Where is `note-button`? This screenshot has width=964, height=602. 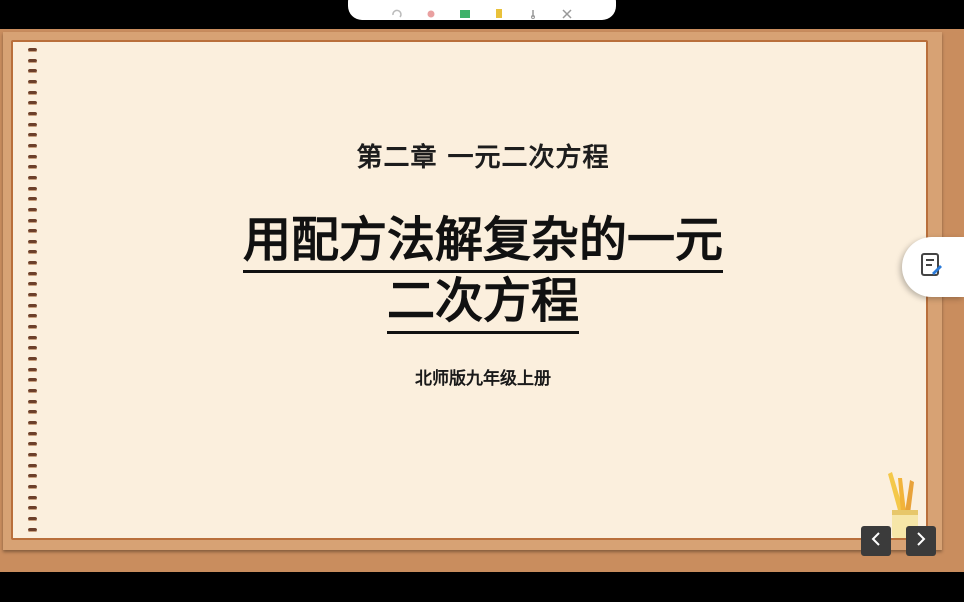
note-button is located at coordinates (933, 267).